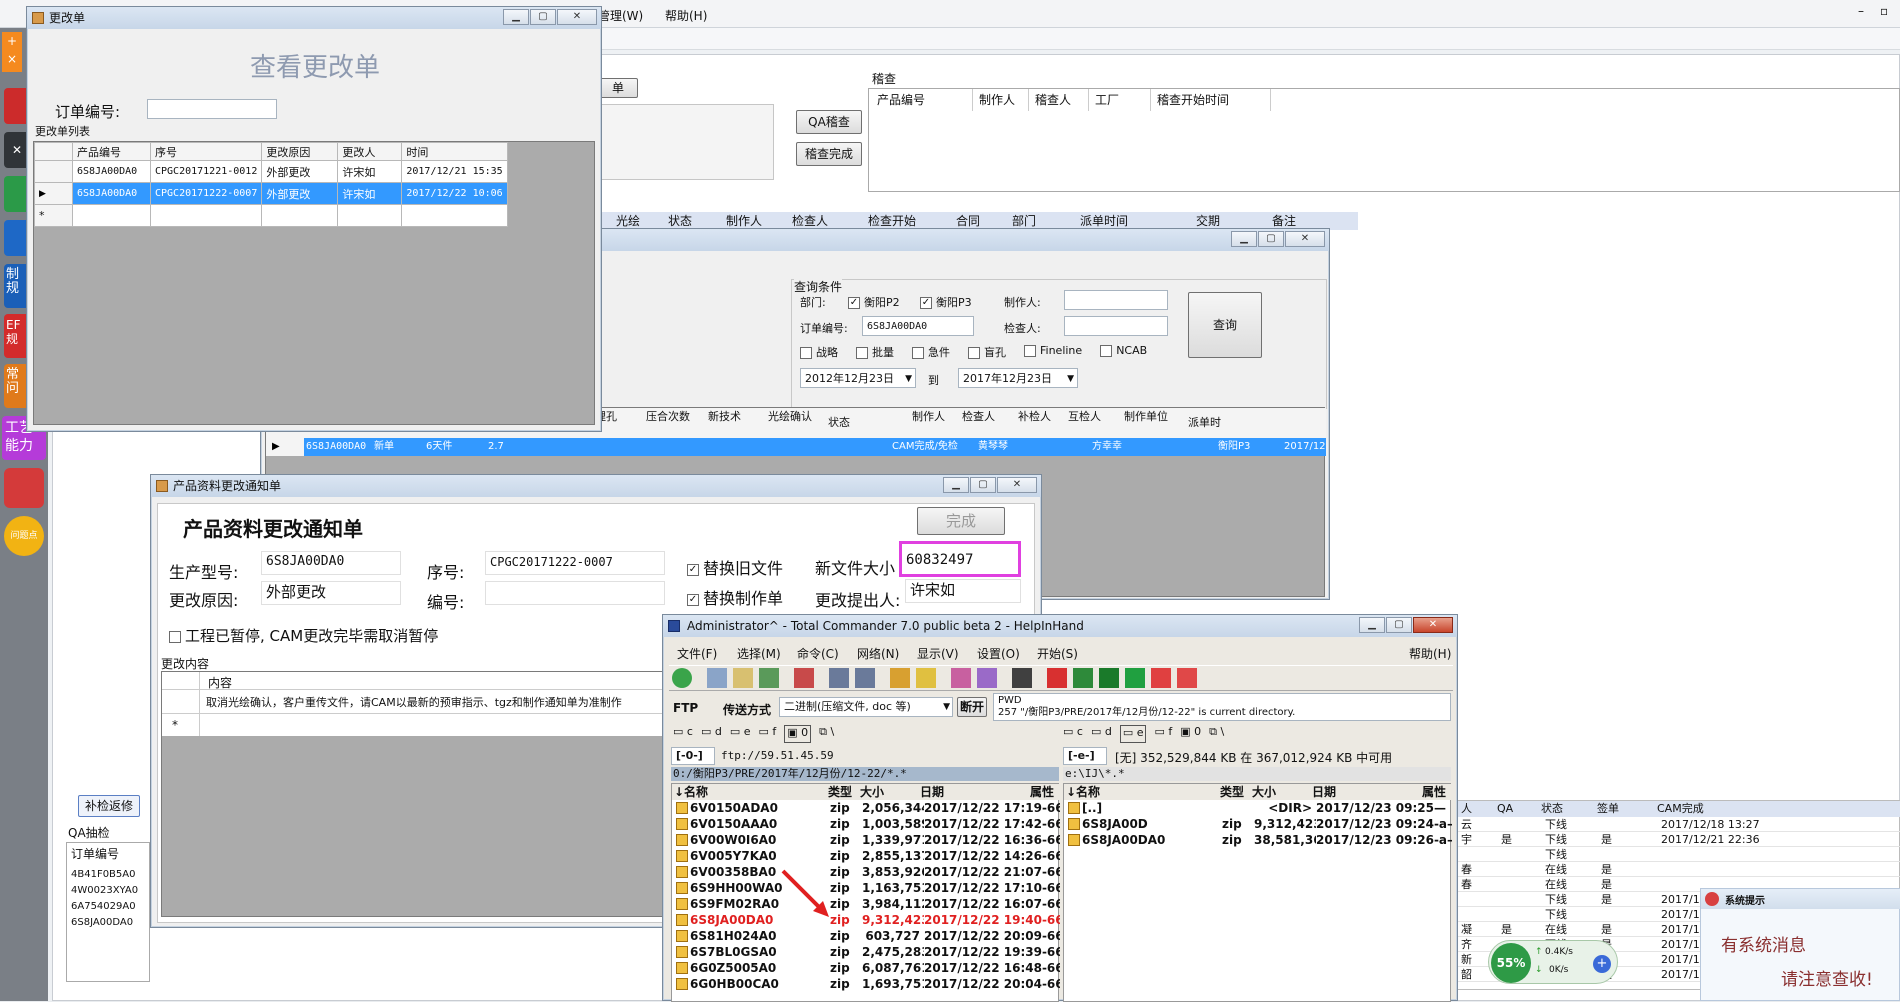 This screenshot has width=1900, height=1002. What do you see at coordinates (1135, 678) in the screenshot?
I see `app-green2-icon` at bounding box center [1135, 678].